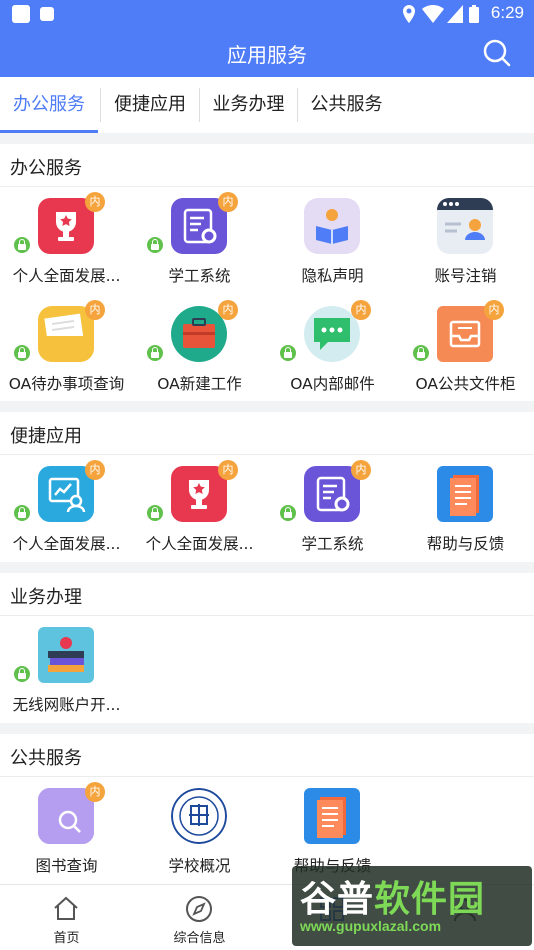 The height and width of the screenshot is (950, 534). Describe the element at coordinates (66, 351) in the screenshot. I see `app-oa-todo: 内 OA待办事项查询` at that location.